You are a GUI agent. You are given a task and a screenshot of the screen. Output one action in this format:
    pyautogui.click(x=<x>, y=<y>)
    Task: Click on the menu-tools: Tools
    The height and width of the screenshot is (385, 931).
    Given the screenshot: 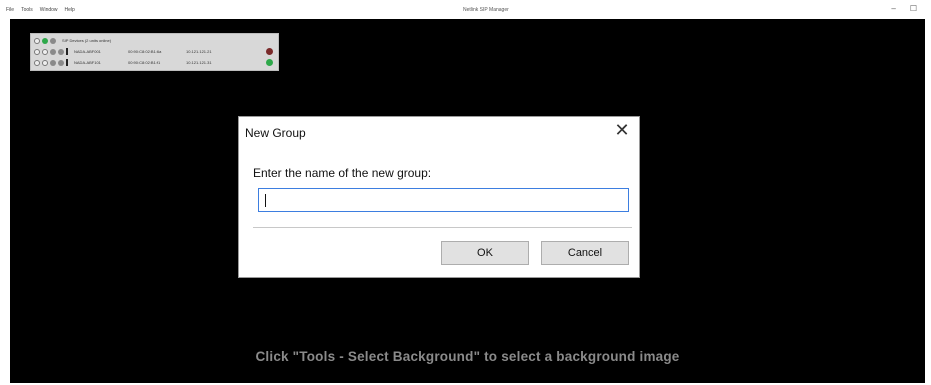 What is the action you would take?
    pyautogui.click(x=27, y=10)
    